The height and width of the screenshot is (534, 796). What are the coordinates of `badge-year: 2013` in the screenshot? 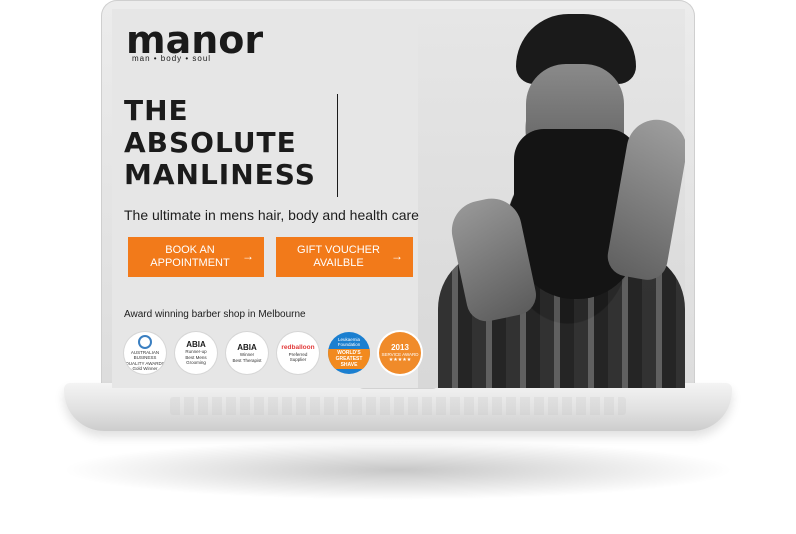 It's located at (400, 347).